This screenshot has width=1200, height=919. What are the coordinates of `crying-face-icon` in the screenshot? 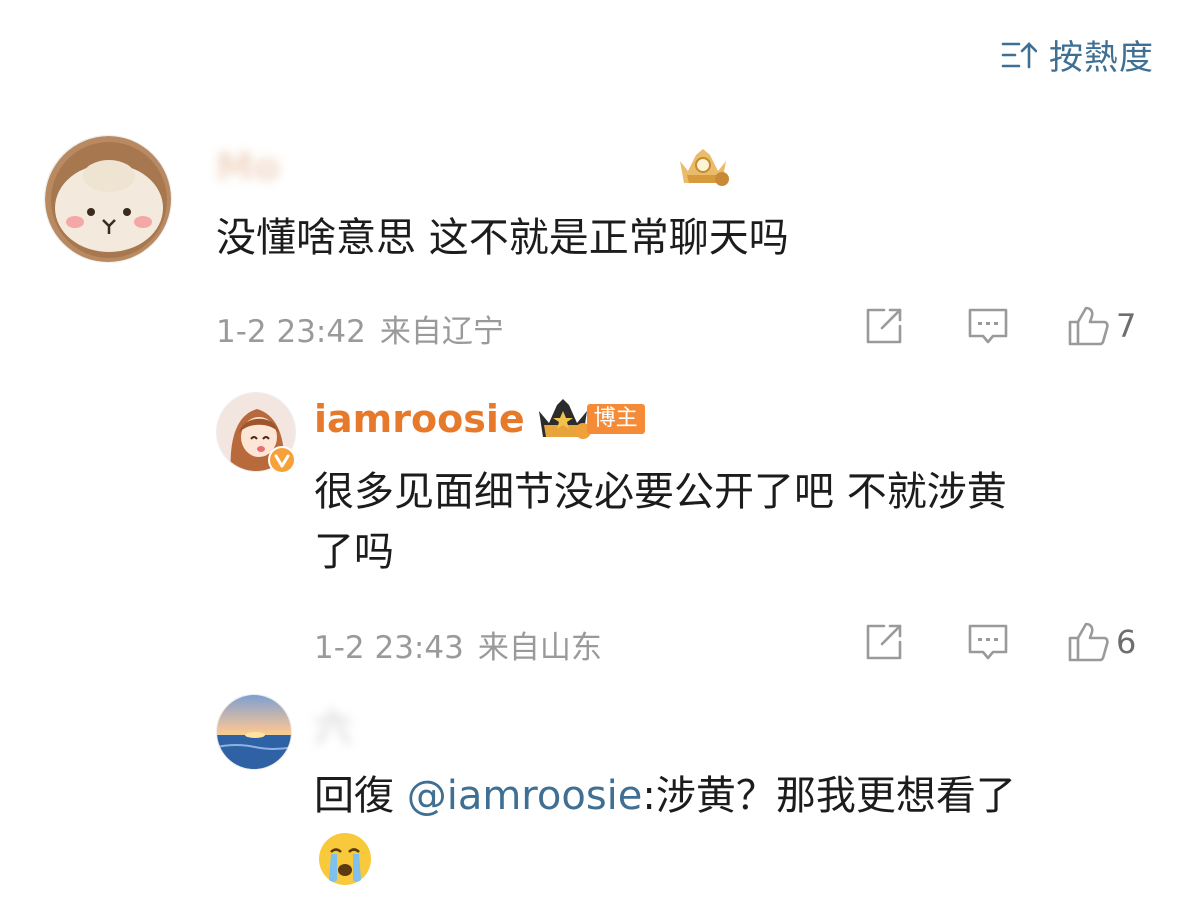 It's located at (345, 859).